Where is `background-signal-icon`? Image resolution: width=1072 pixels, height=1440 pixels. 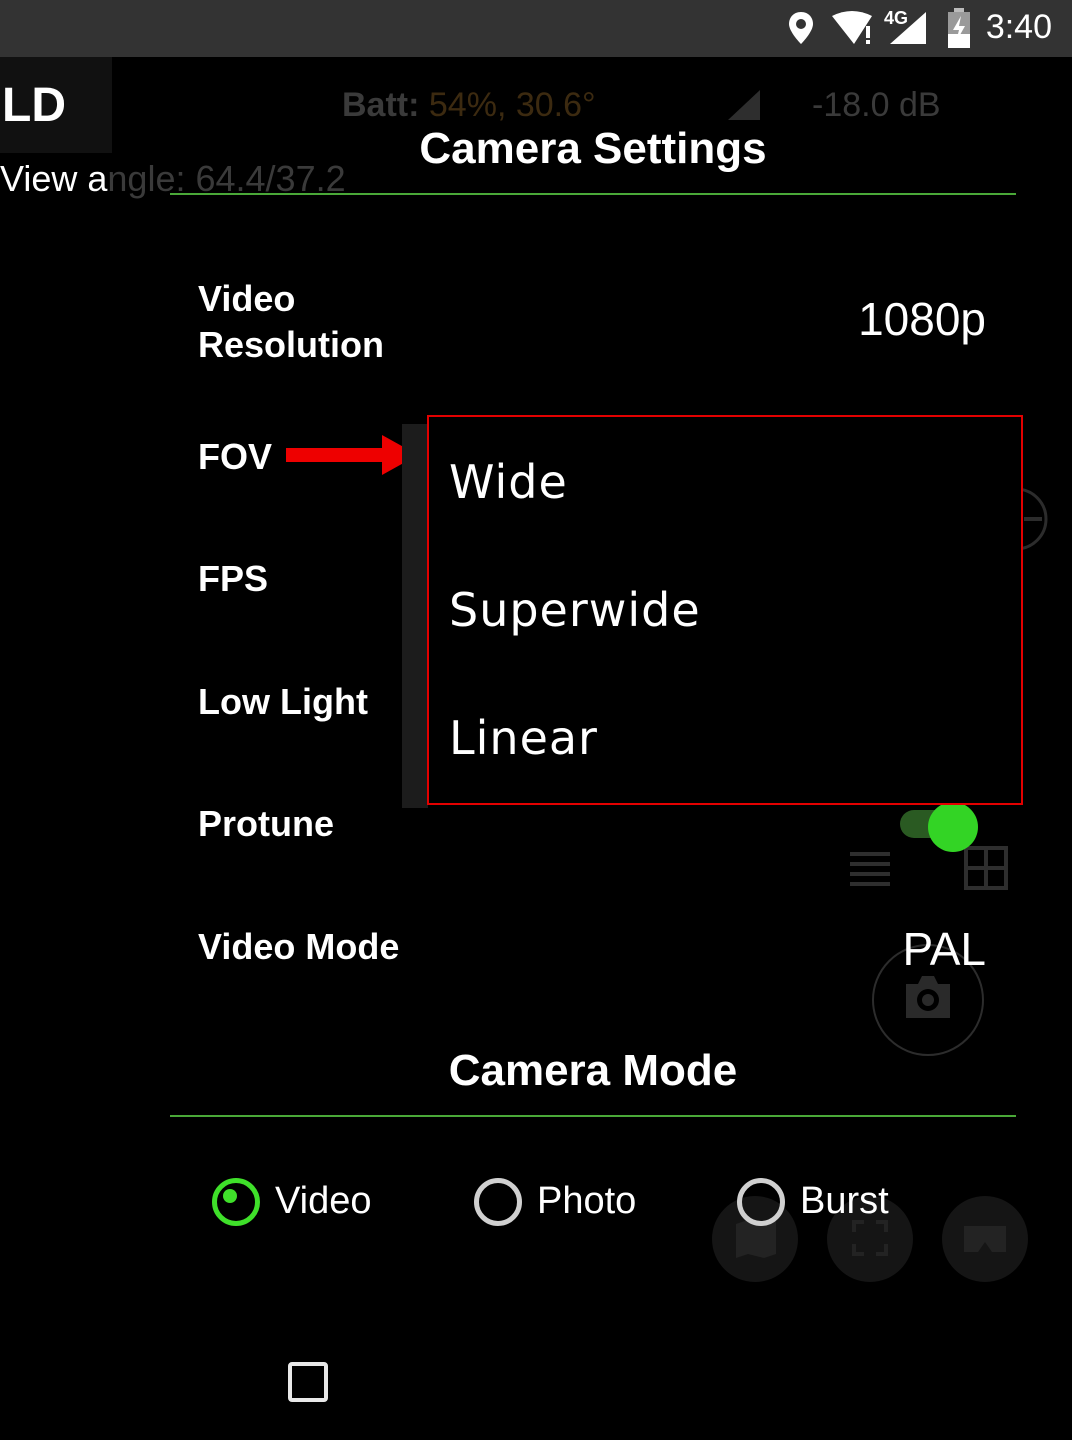
background-signal-icon is located at coordinates (744, 105).